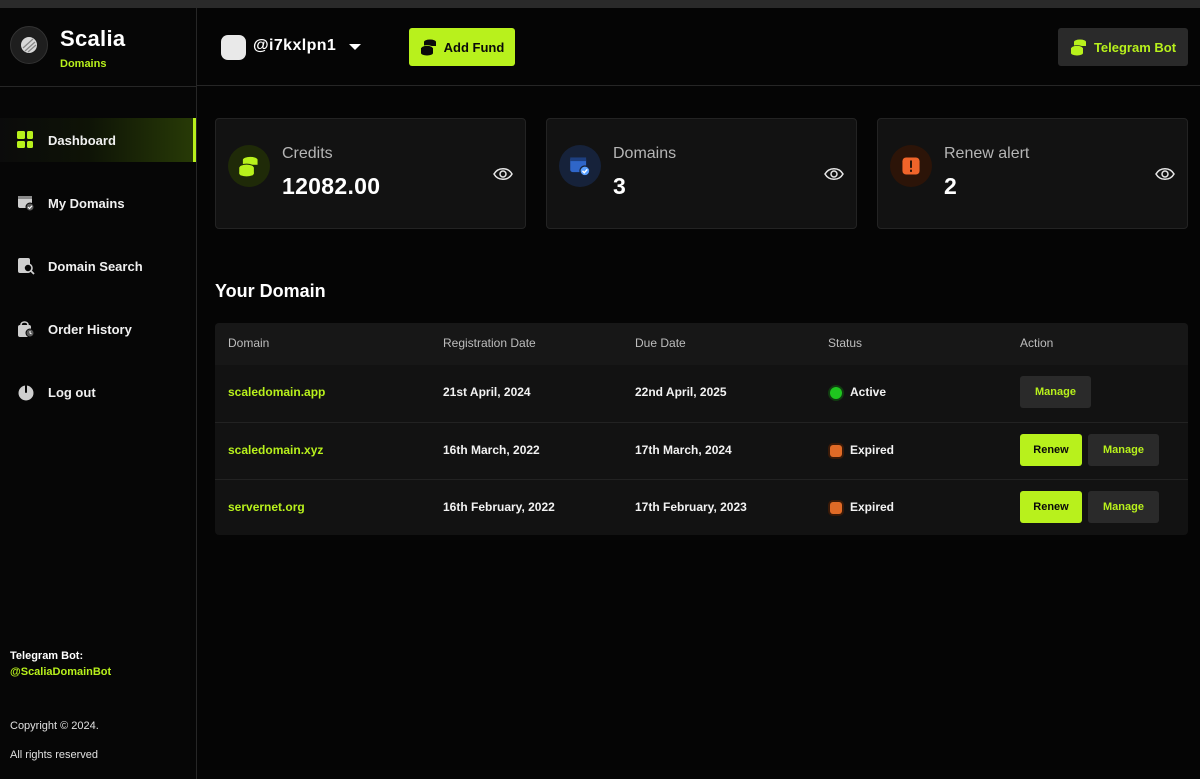 The width and height of the screenshot is (1200, 779). Describe the element at coordinates (26, 329) in the screenshot. I see `history-bag-icon` at that location.